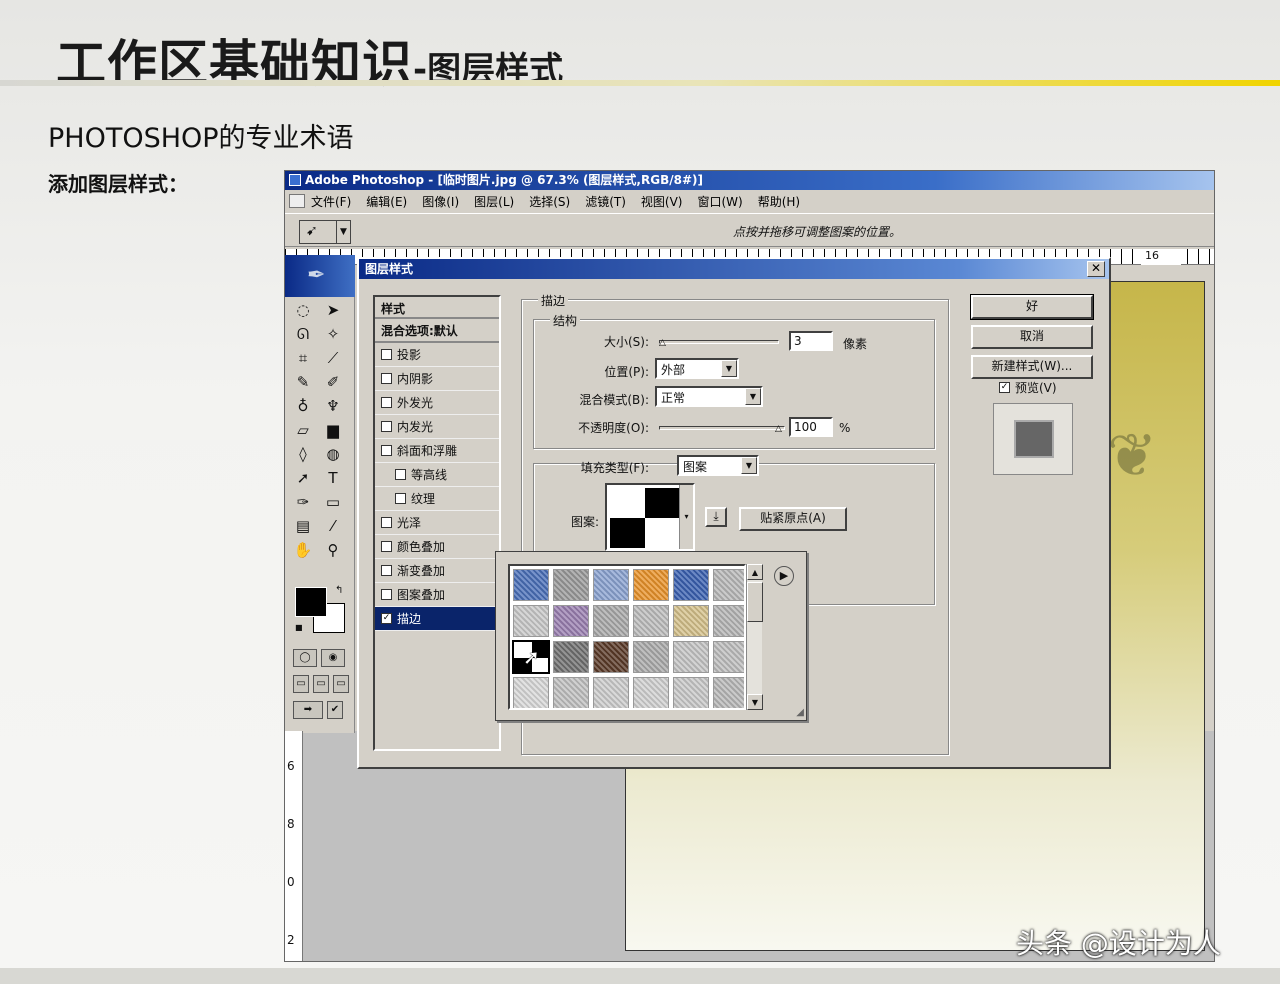 This screenshot has width=1280, height=984. Describe the element at coordinates (333, 658) in the screenshot. I see `quick-mask-icon: ◉` at that location.